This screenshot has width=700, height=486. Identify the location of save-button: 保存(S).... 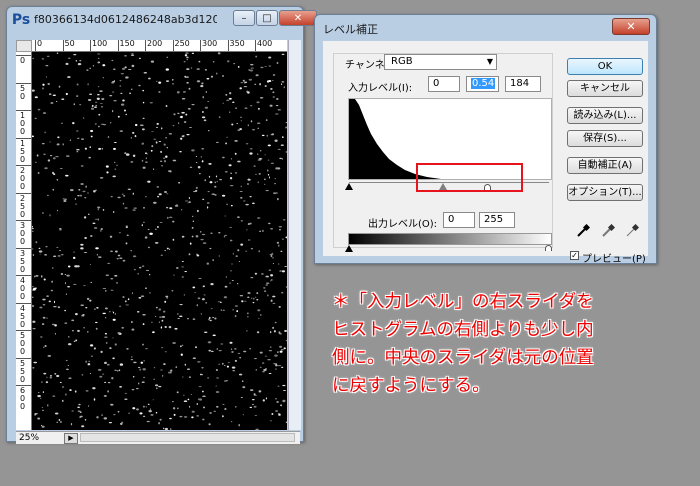
(605, 138).